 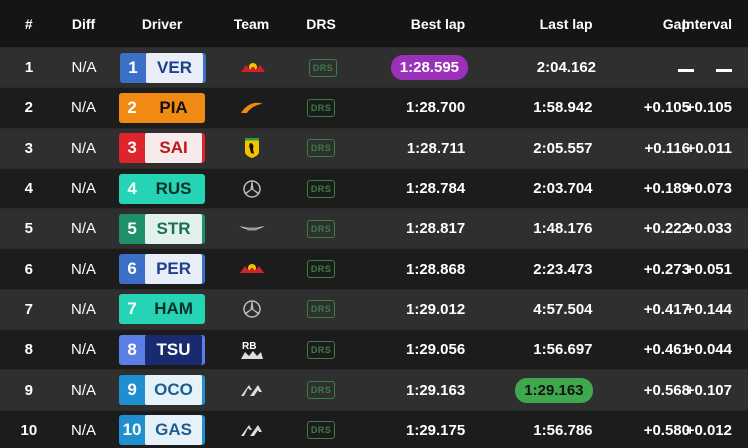 What do you see at coordinates (540, 148) in the screenshot?
I see `last-lap-cell: 2:05.557` at bounding box center [540, 148].